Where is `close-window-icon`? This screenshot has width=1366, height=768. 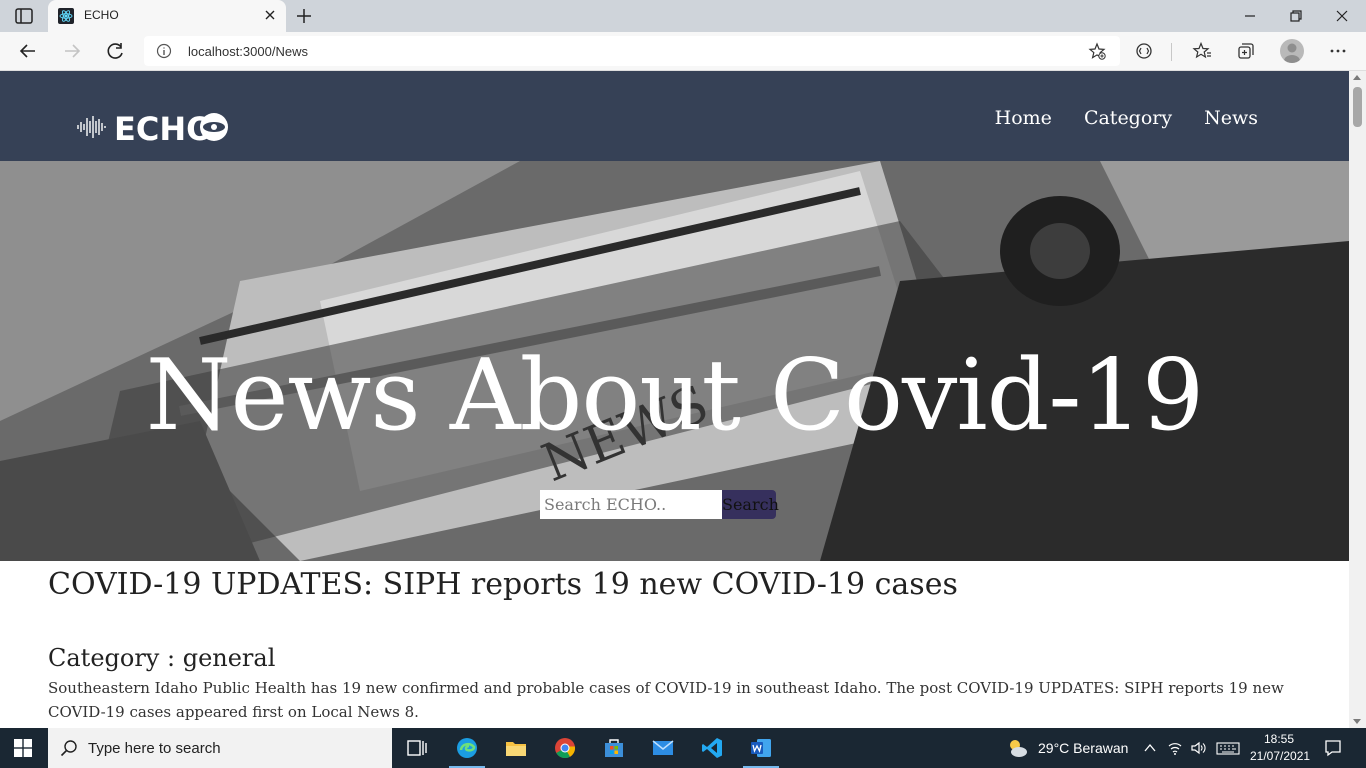 close-window-icon is located at coordinates (1342, 16).